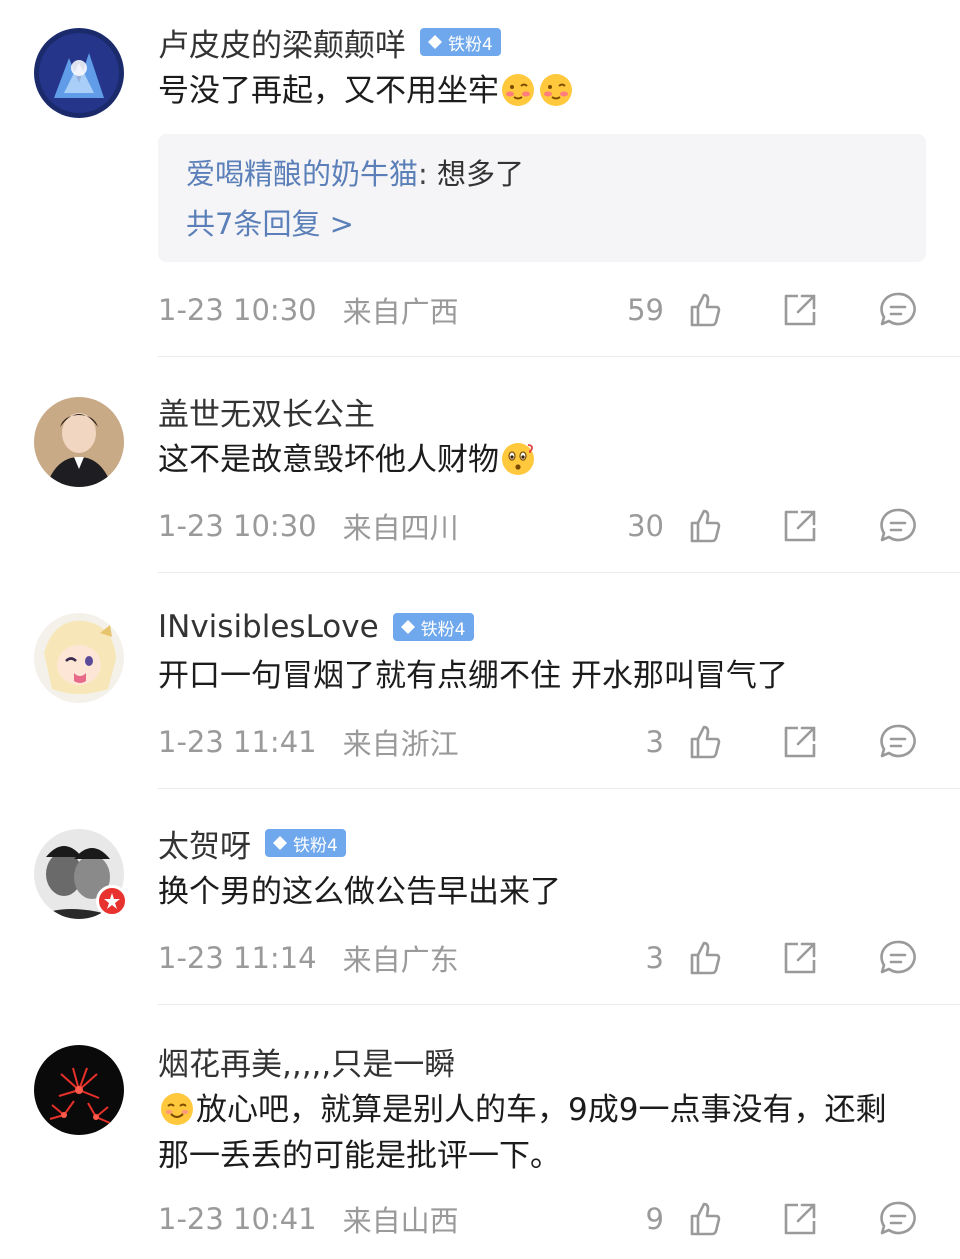 This screenshot has width=960, height=1259. What do you see at coordinates (252, 843) in the screenshot?
I see `user-row: 太贺呀 铁粉4` at bounding box center [252, 843].